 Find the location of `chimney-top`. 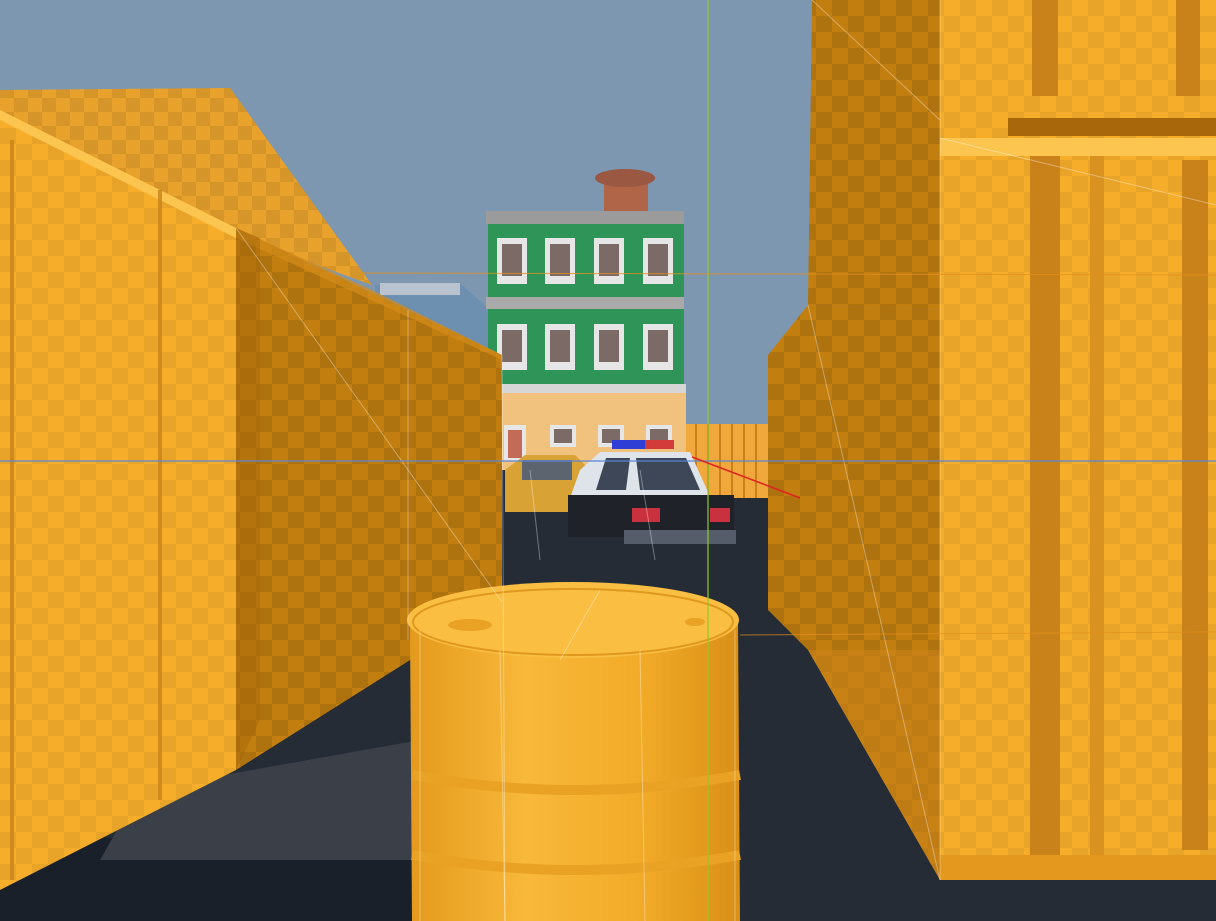

chimney-top is located at coordinates (625, 178).